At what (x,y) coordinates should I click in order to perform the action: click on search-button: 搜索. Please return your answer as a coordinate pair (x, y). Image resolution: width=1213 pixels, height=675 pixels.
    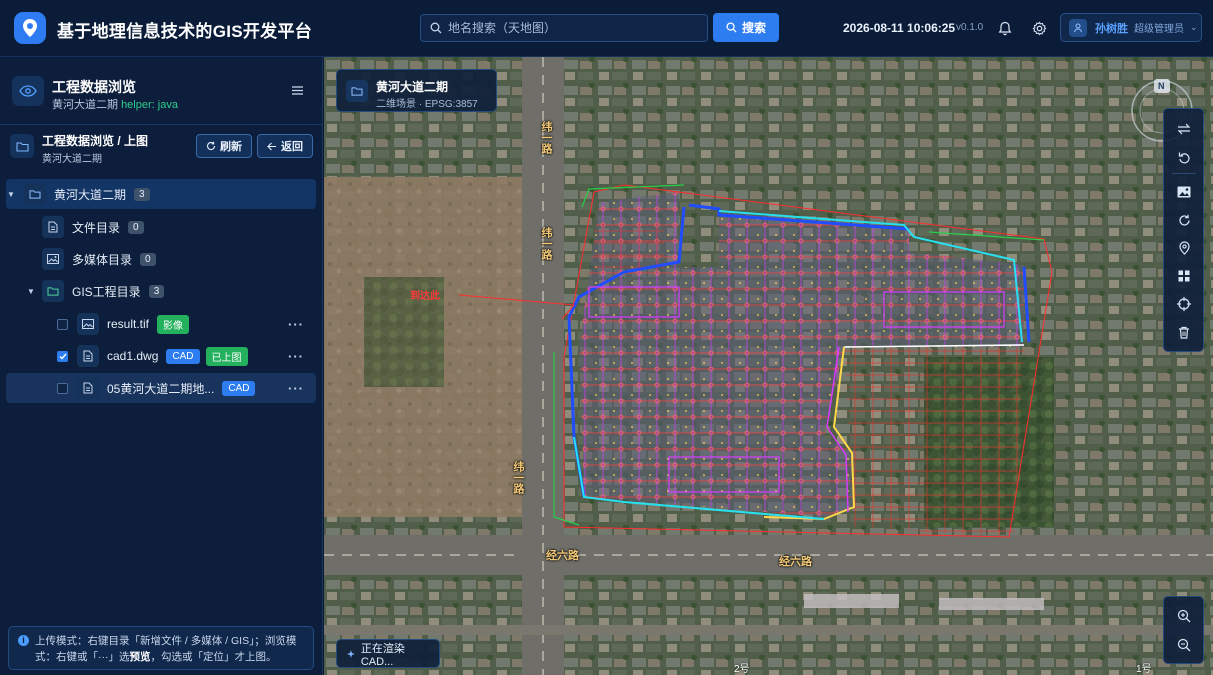
    Looking at the image, I should click on (746, 27).